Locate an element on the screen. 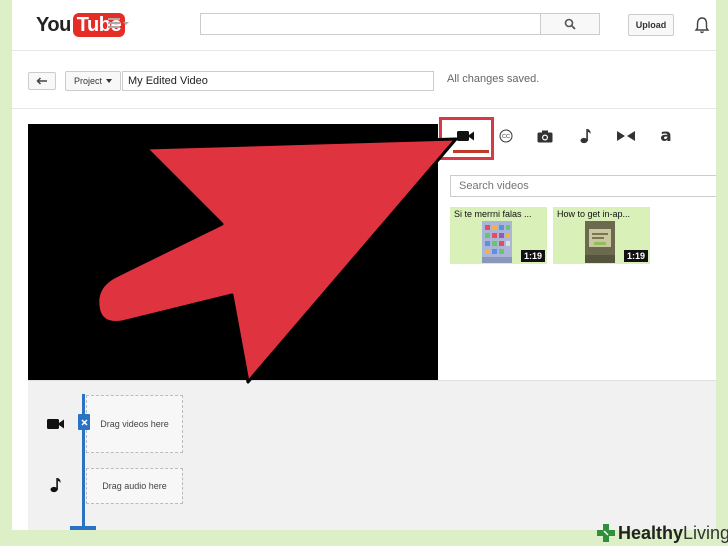 The image size is (728, 546). healthy-living-watermark: HealthyLiving is located at coordinates (662, 533).